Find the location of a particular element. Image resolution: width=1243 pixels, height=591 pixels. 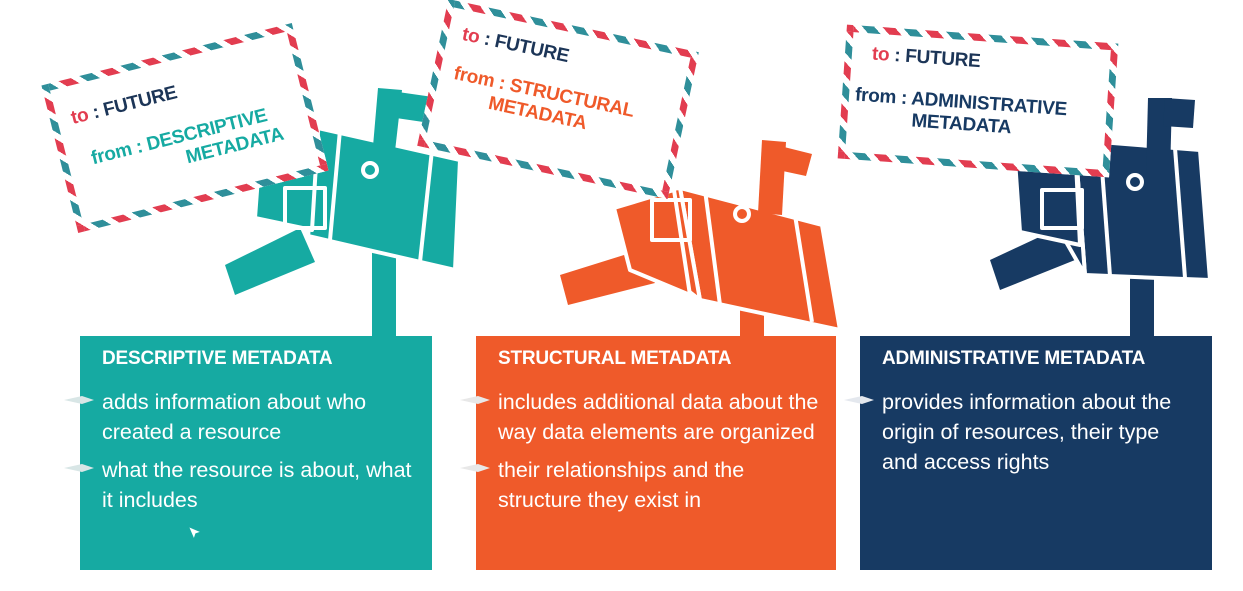

flag-icon is located at coordinates (785, 177).